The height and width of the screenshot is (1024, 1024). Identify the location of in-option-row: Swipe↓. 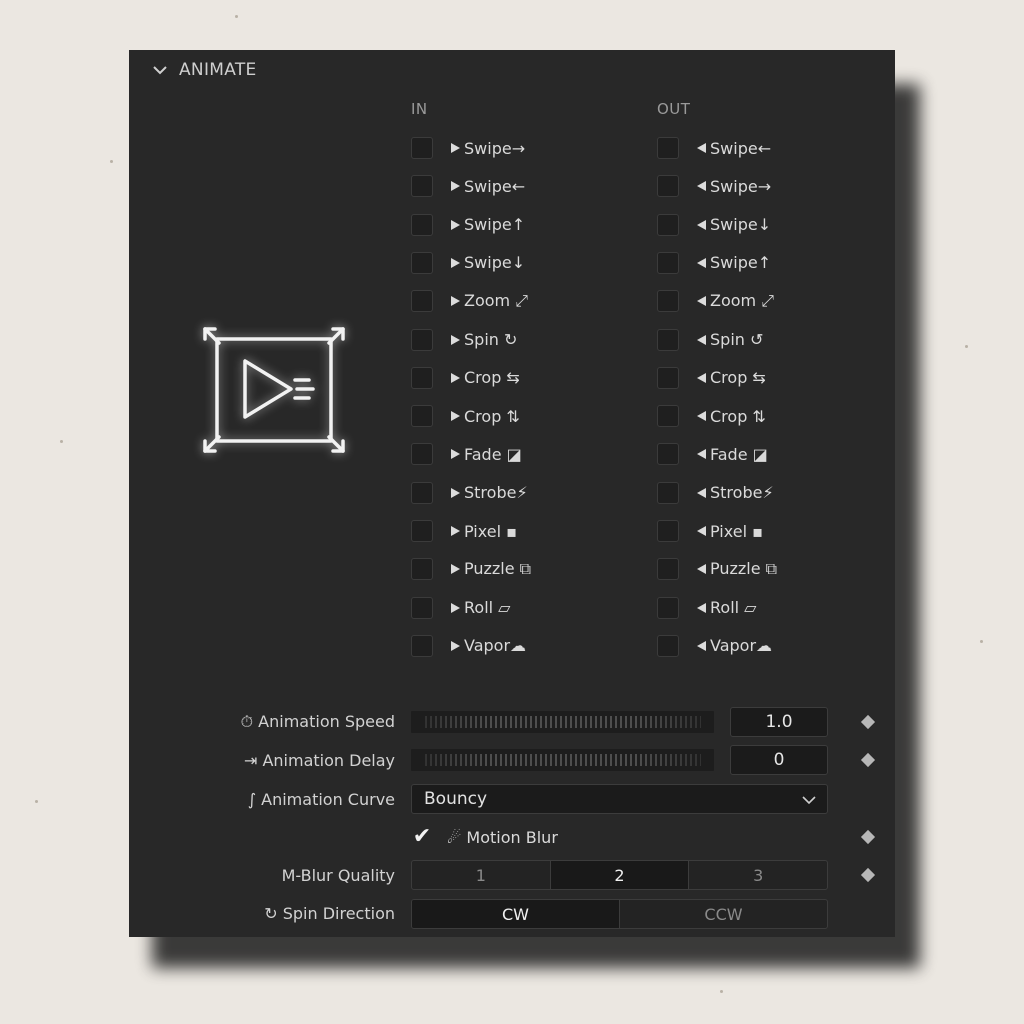
(468, 263).